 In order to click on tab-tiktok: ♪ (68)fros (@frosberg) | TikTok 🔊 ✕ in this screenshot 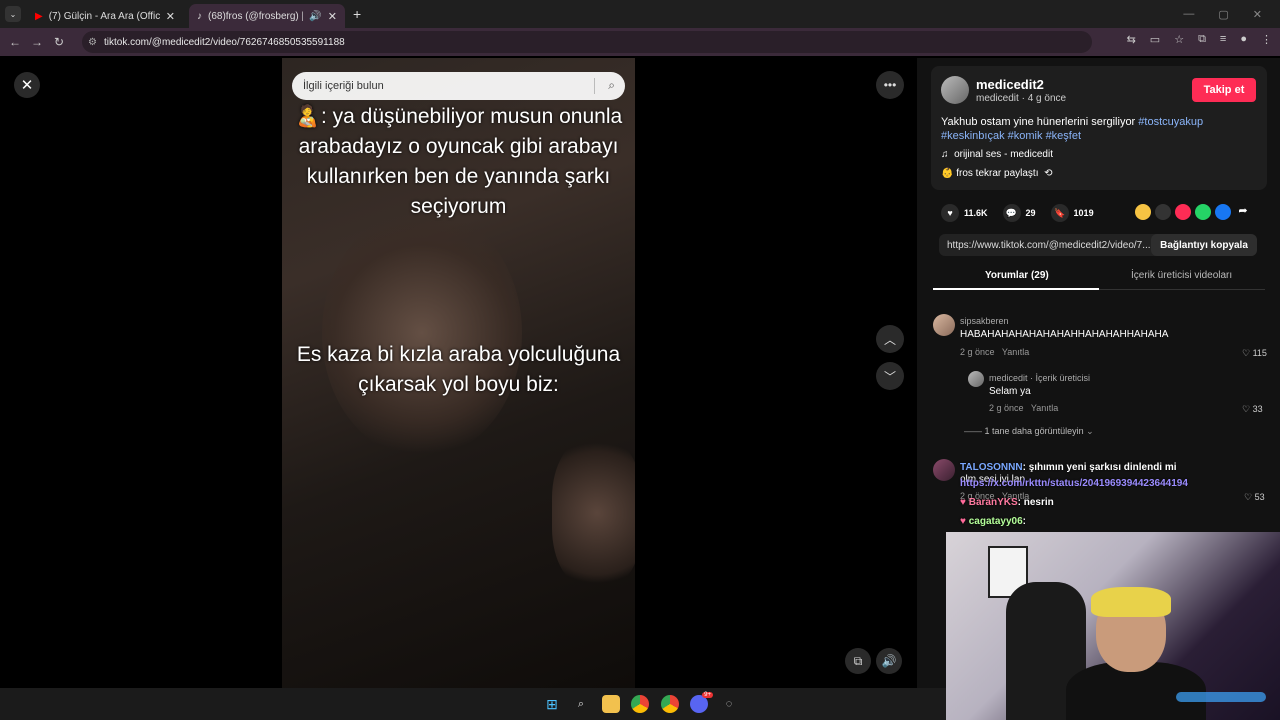, I will do `click(267, 16)`.